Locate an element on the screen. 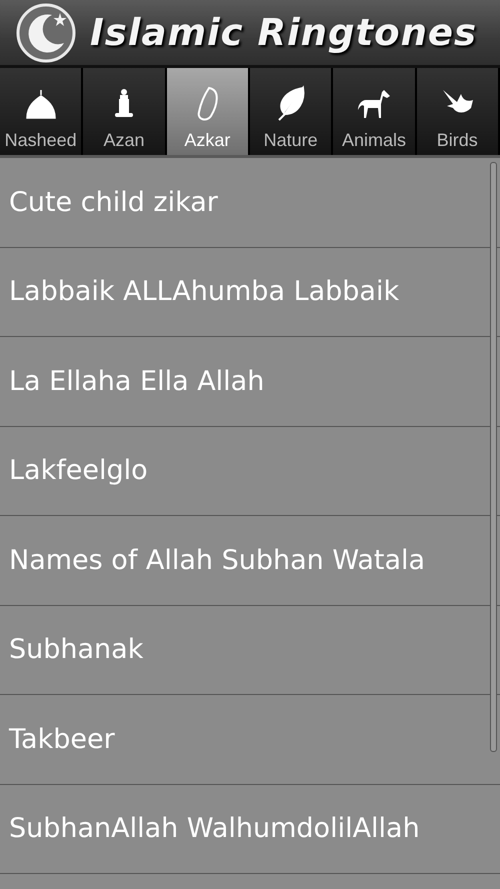 Image resolution: width=500 pixels, height=889 pixels. category-tab: Azan is located at coordinates (125, 111).